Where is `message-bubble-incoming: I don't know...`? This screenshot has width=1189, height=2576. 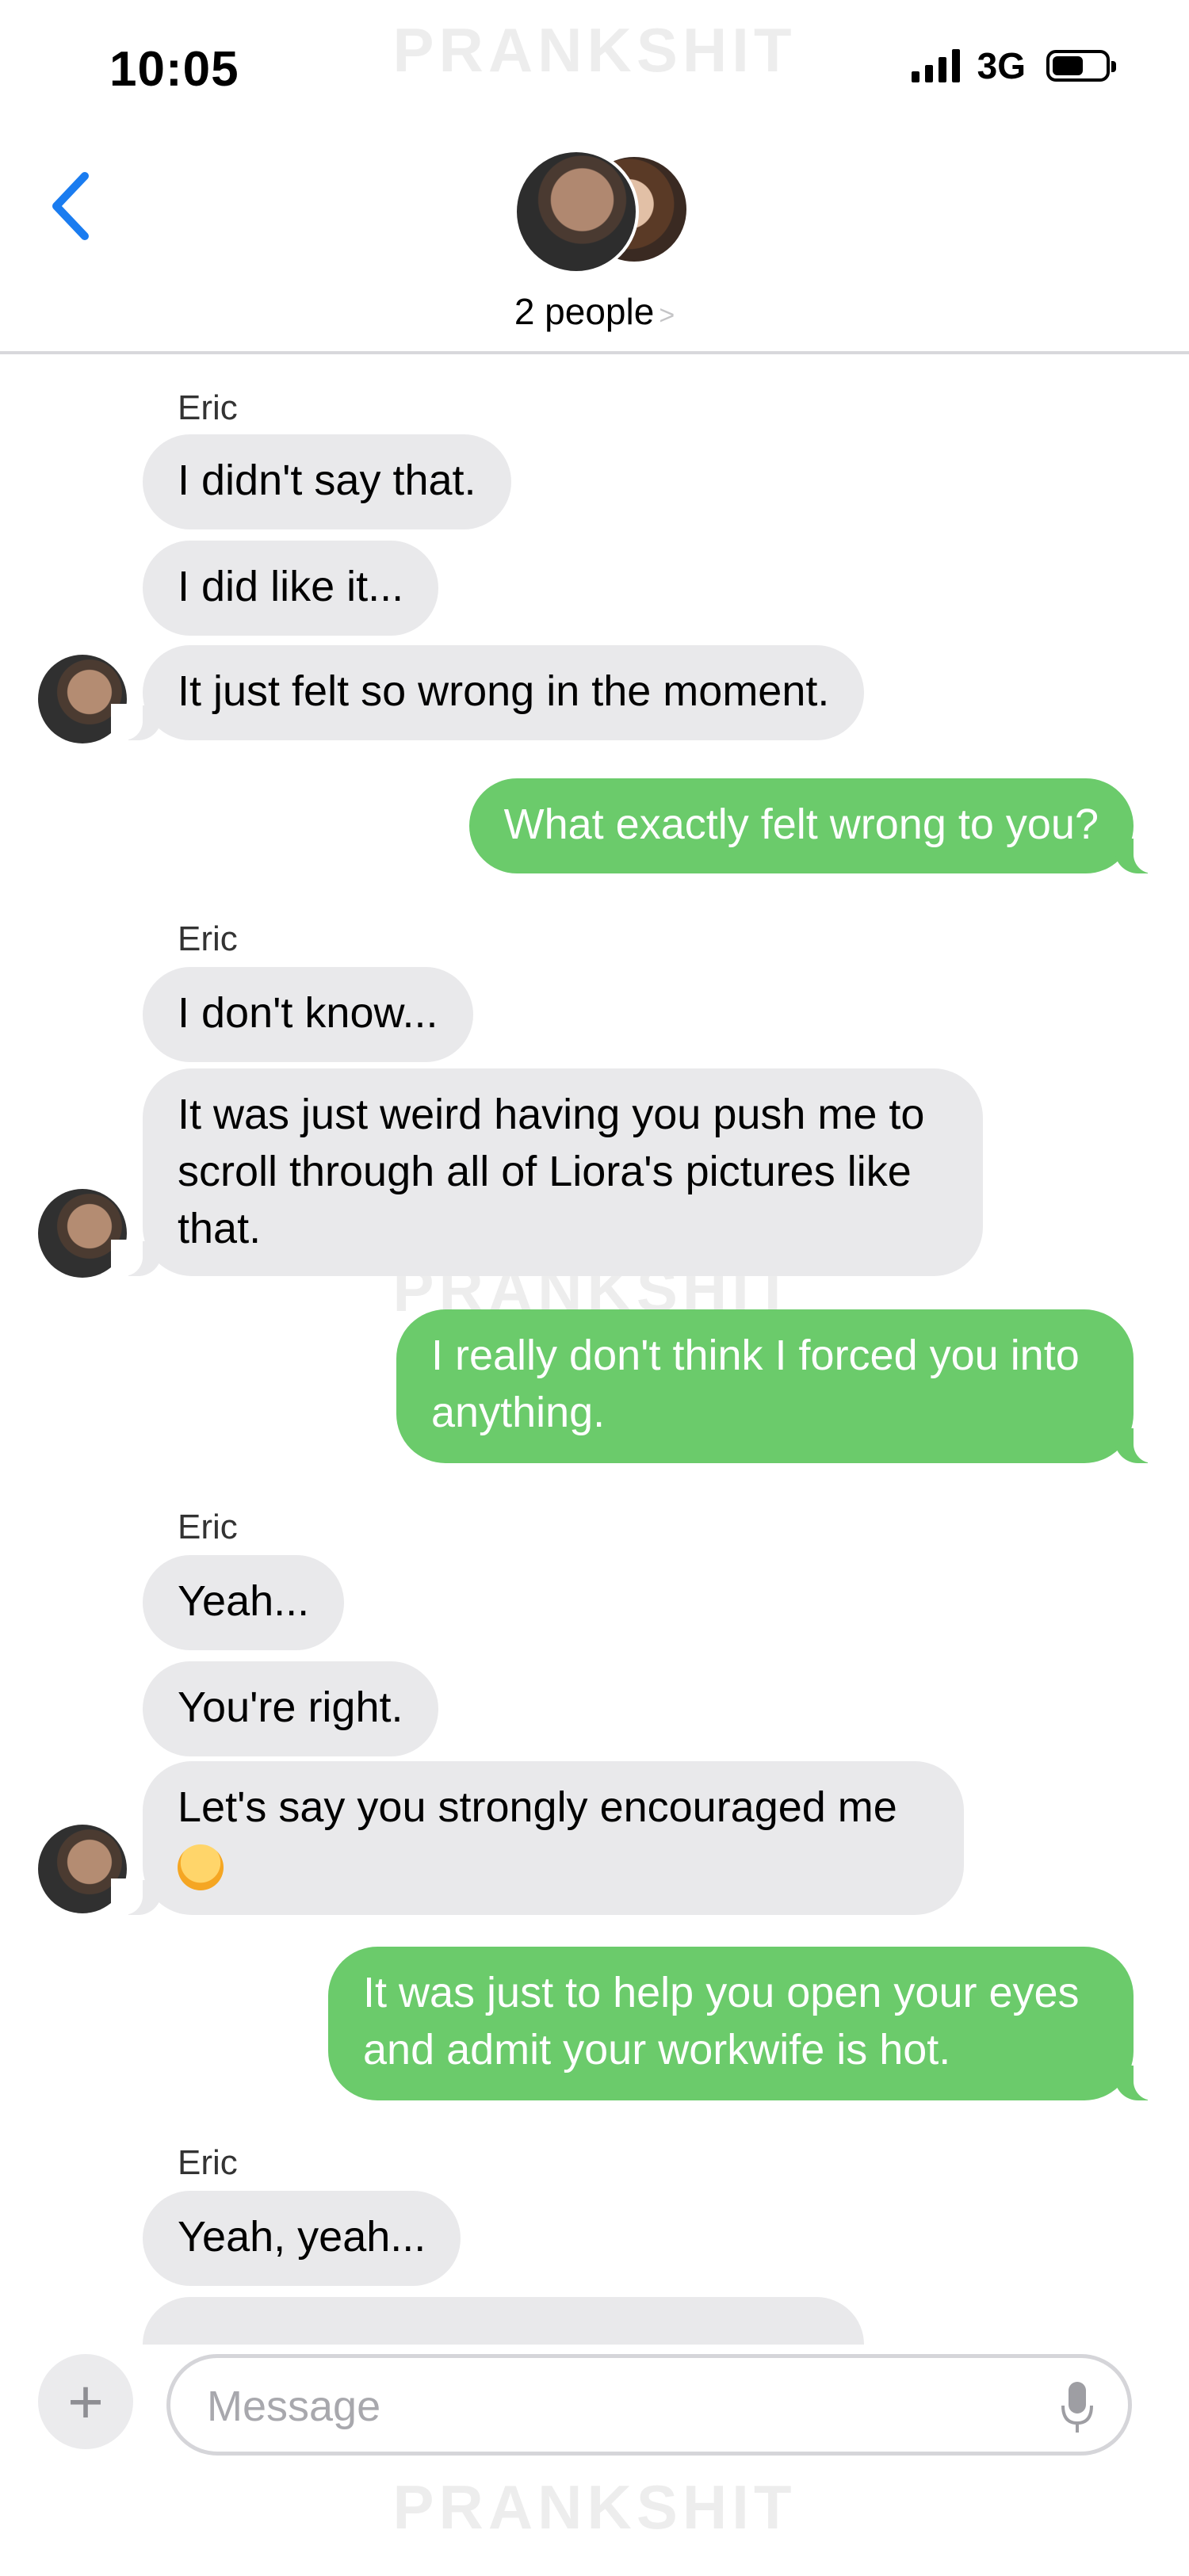
message-bubble-incoming: I don't know... is located at coordinates (308, 1014).